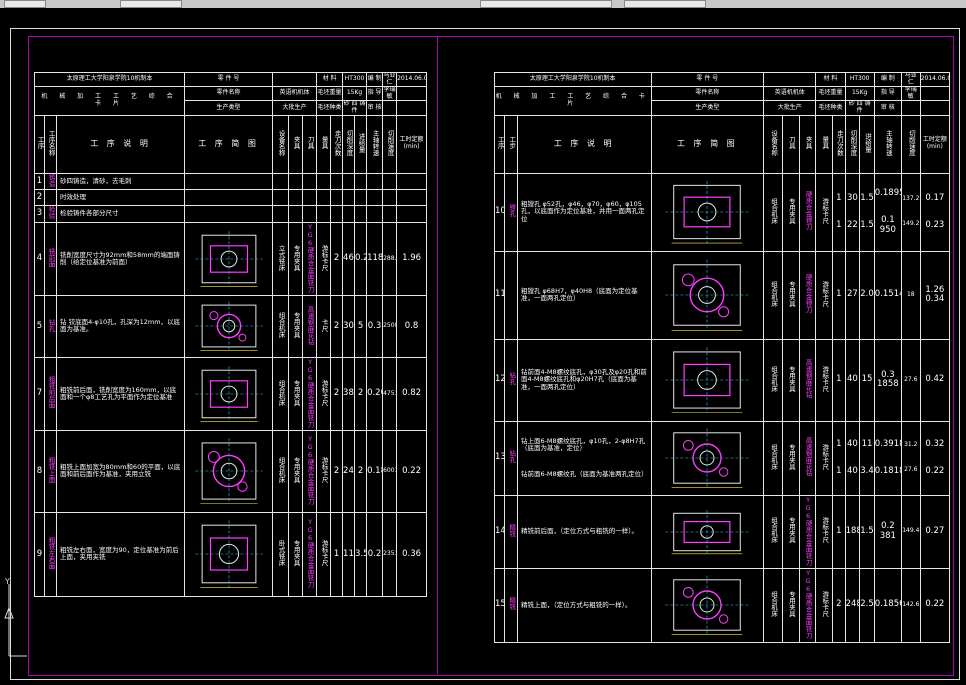 This screenshot has height=685, width=966. I want to click on cell-desc: 检验铸件各部分尺寸, so click(120, 214).